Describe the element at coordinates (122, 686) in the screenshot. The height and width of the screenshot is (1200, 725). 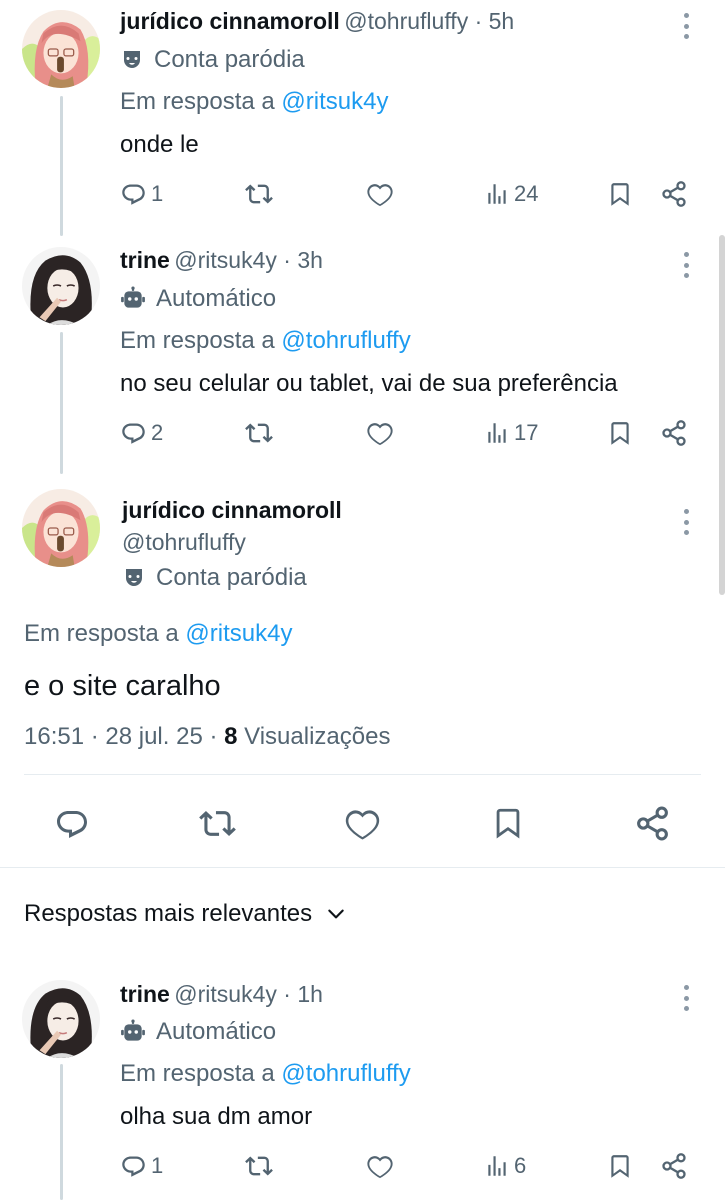
I see `tweet-text: e o site caralho` at that location.